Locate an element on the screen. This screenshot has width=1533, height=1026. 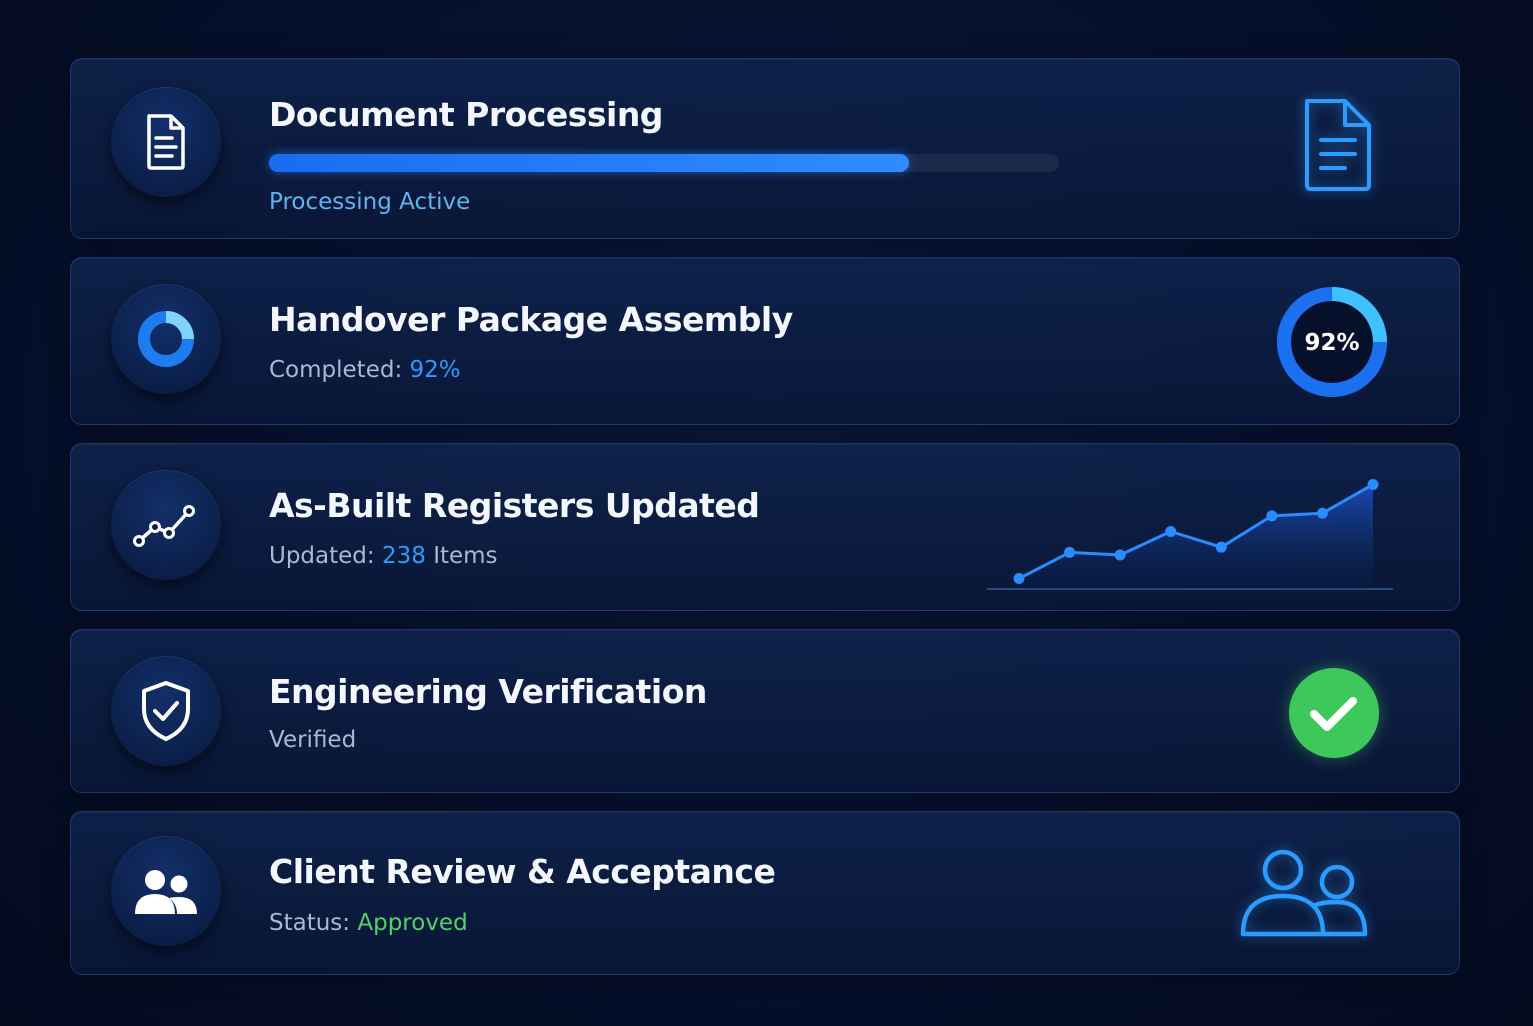
status-value: 92% is located at coordinates (435, 370).